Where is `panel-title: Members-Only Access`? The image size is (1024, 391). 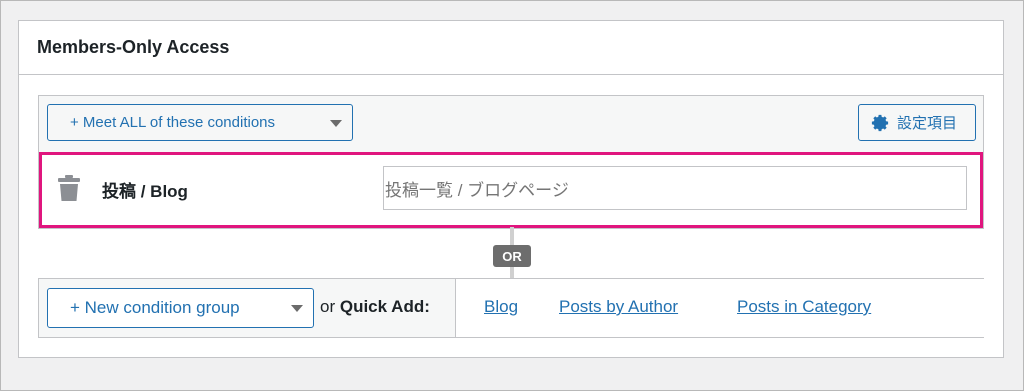
panel-title: Members-Only Access is located at coordinates (133, 47).